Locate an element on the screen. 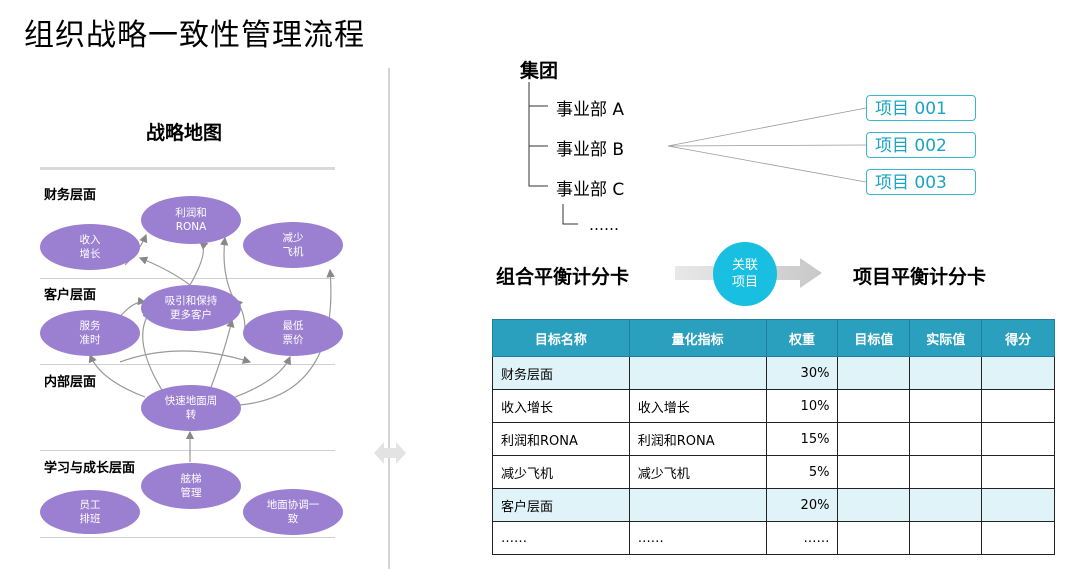 Image resolution: width=1090 pixels, height=569 pixels. hierarchy-root: 集团 is located at coordinates (539, 71).